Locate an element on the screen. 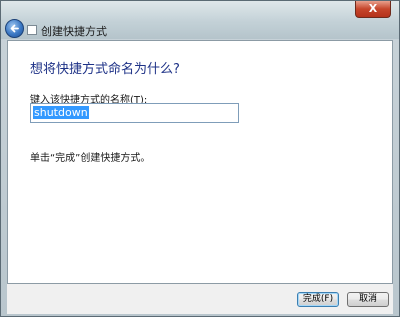 The height and width of the screenshot is (317, 400). back-button is located at coordinates (14, 28).